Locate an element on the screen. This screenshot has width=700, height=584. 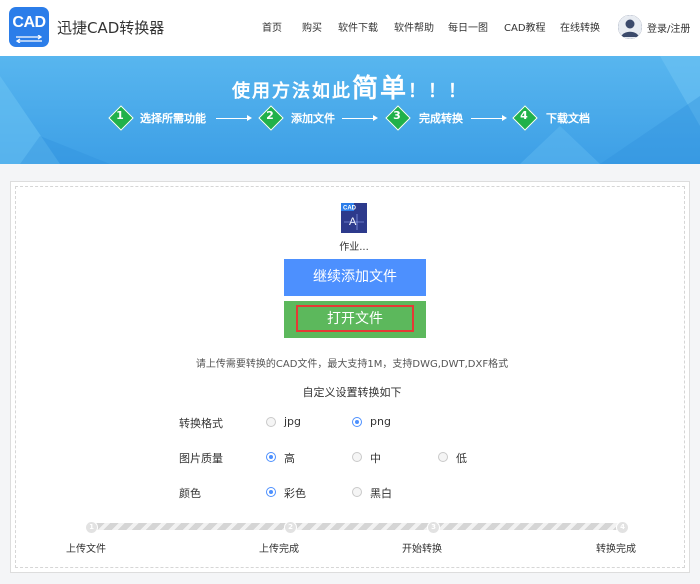
brand-name: 迅捷CAD转换器 is located at coordinates (110, 27).